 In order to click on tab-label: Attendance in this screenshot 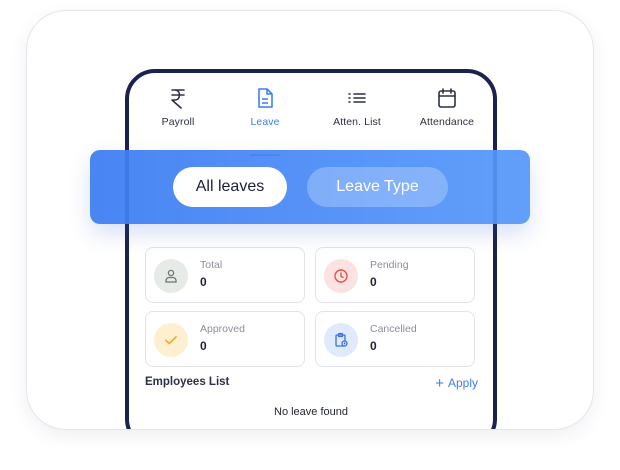, I will do `click(447, 122)`.